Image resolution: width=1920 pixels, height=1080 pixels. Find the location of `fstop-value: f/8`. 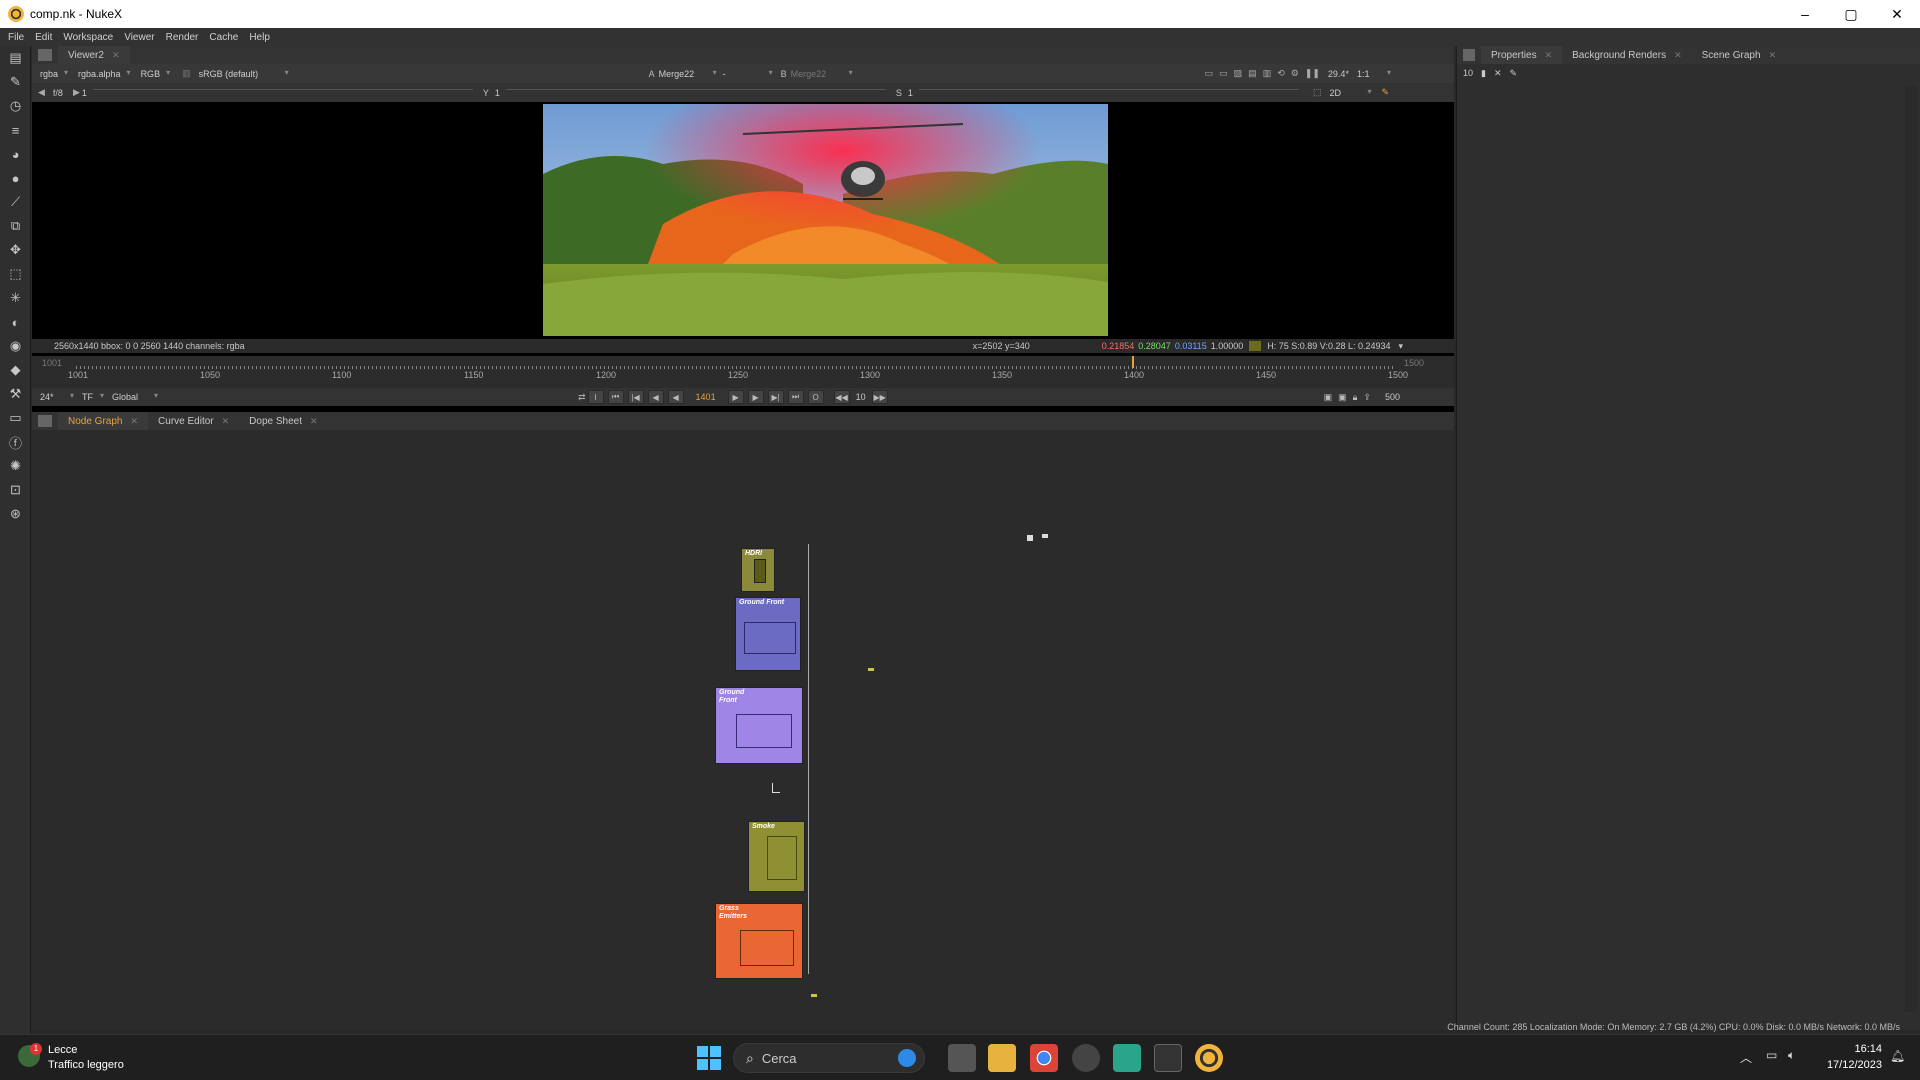

fstop-value: f/8 is located at coordinates (58, 93).